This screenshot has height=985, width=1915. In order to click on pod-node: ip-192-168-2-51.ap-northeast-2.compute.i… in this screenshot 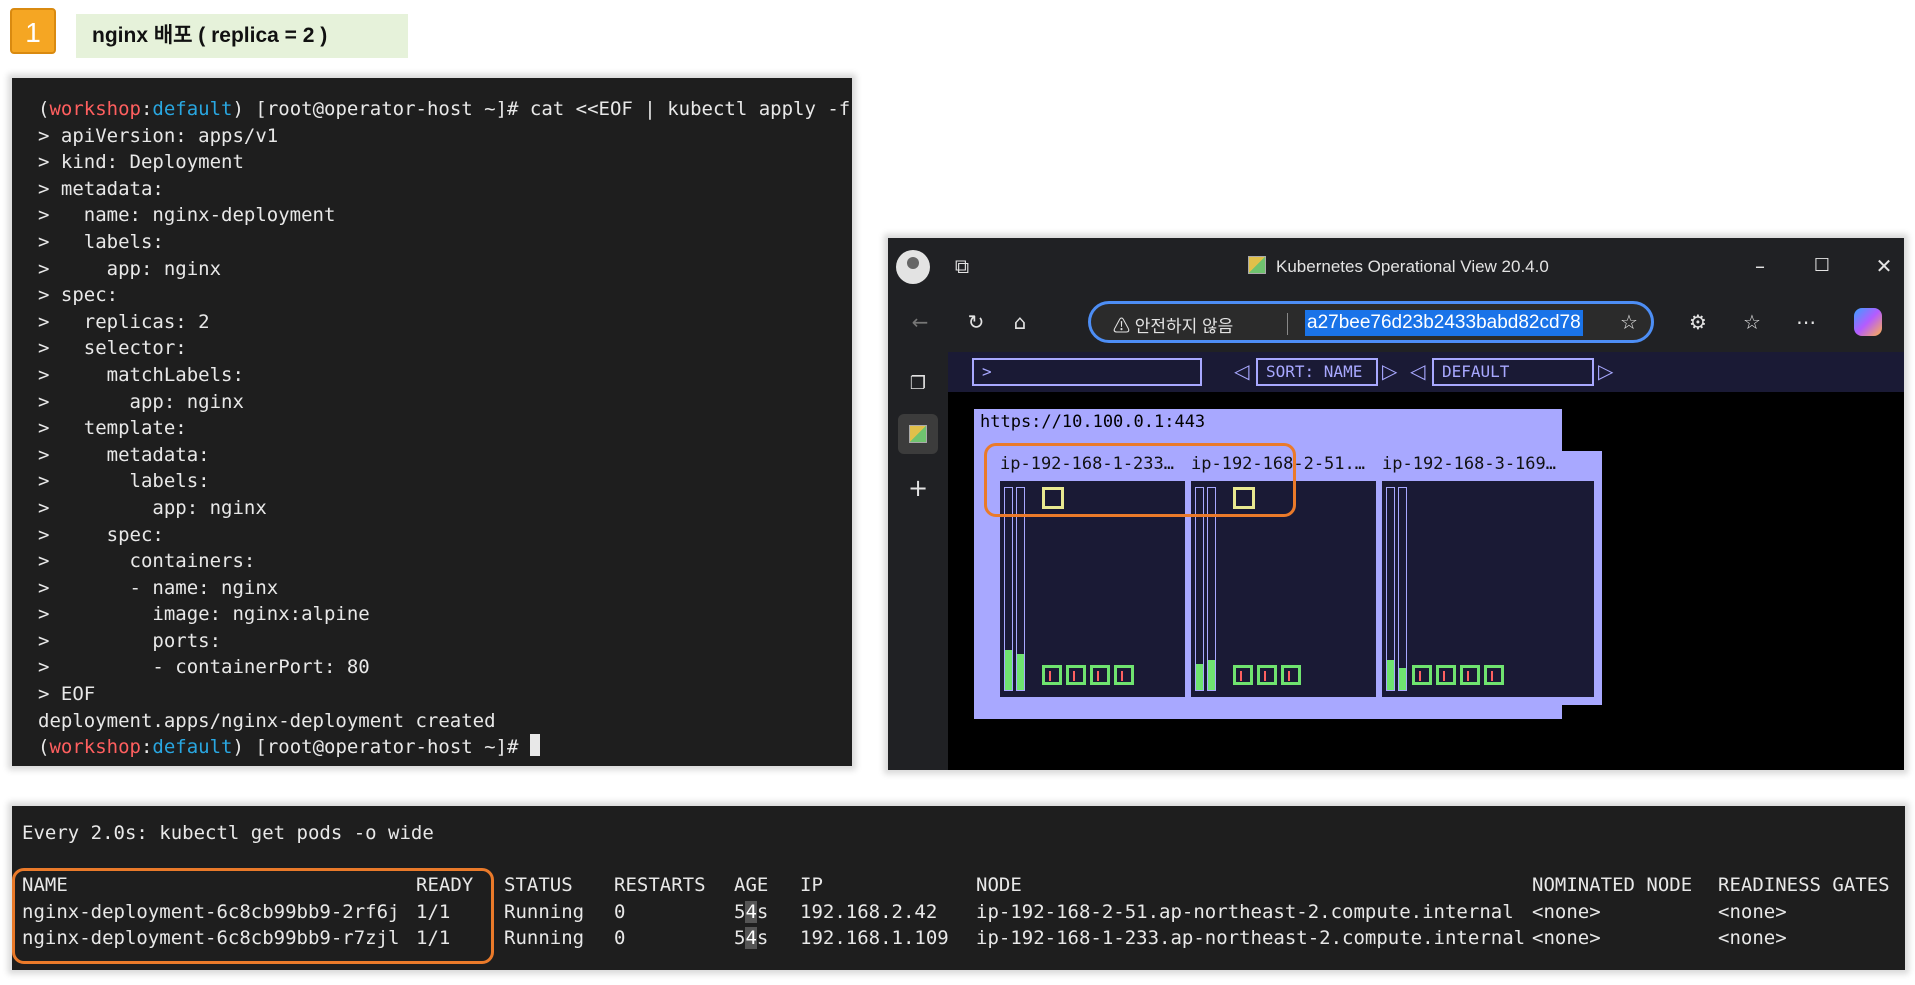, I will do `click(1245, 911)`.